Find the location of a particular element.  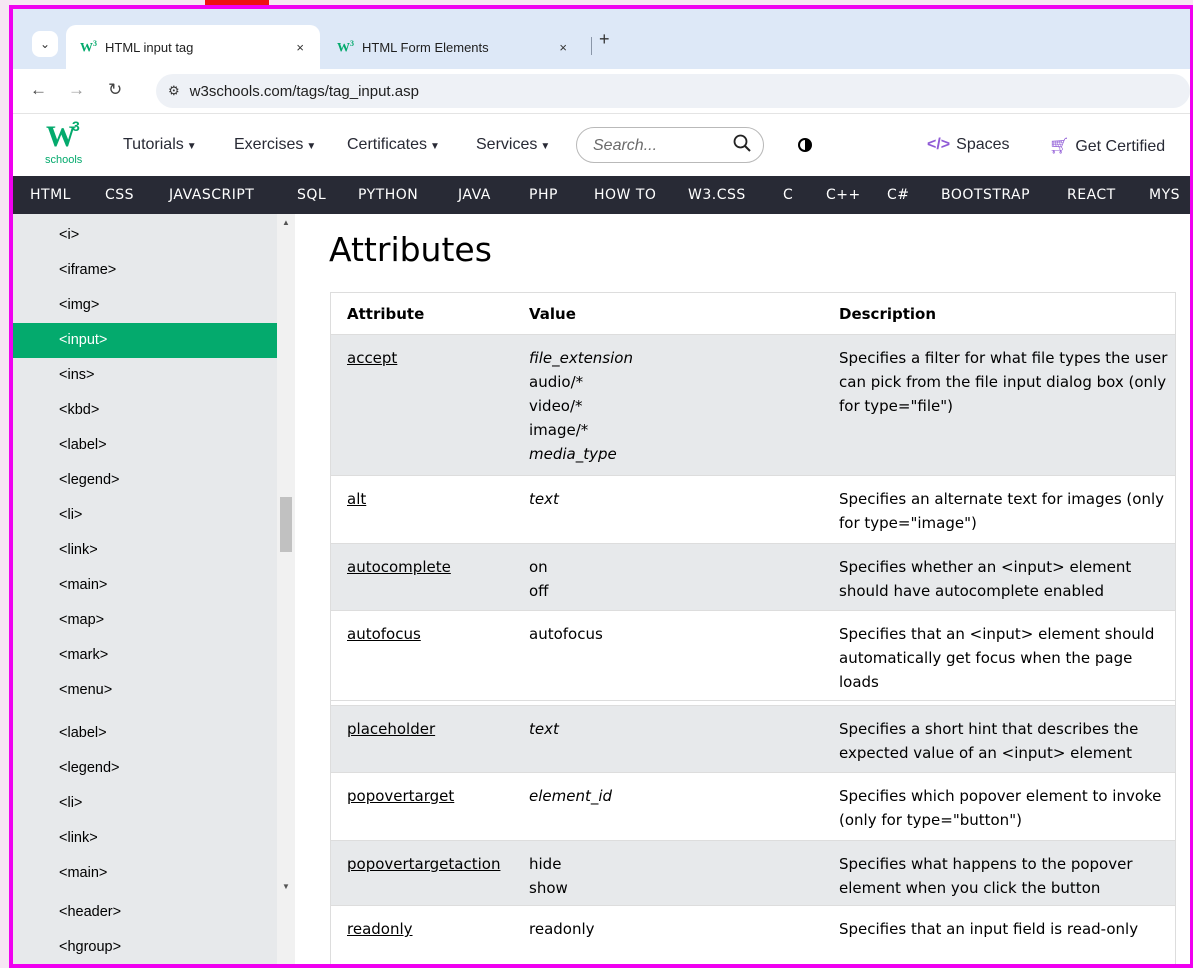

header-description: Description is located at coordinates (888, 314).